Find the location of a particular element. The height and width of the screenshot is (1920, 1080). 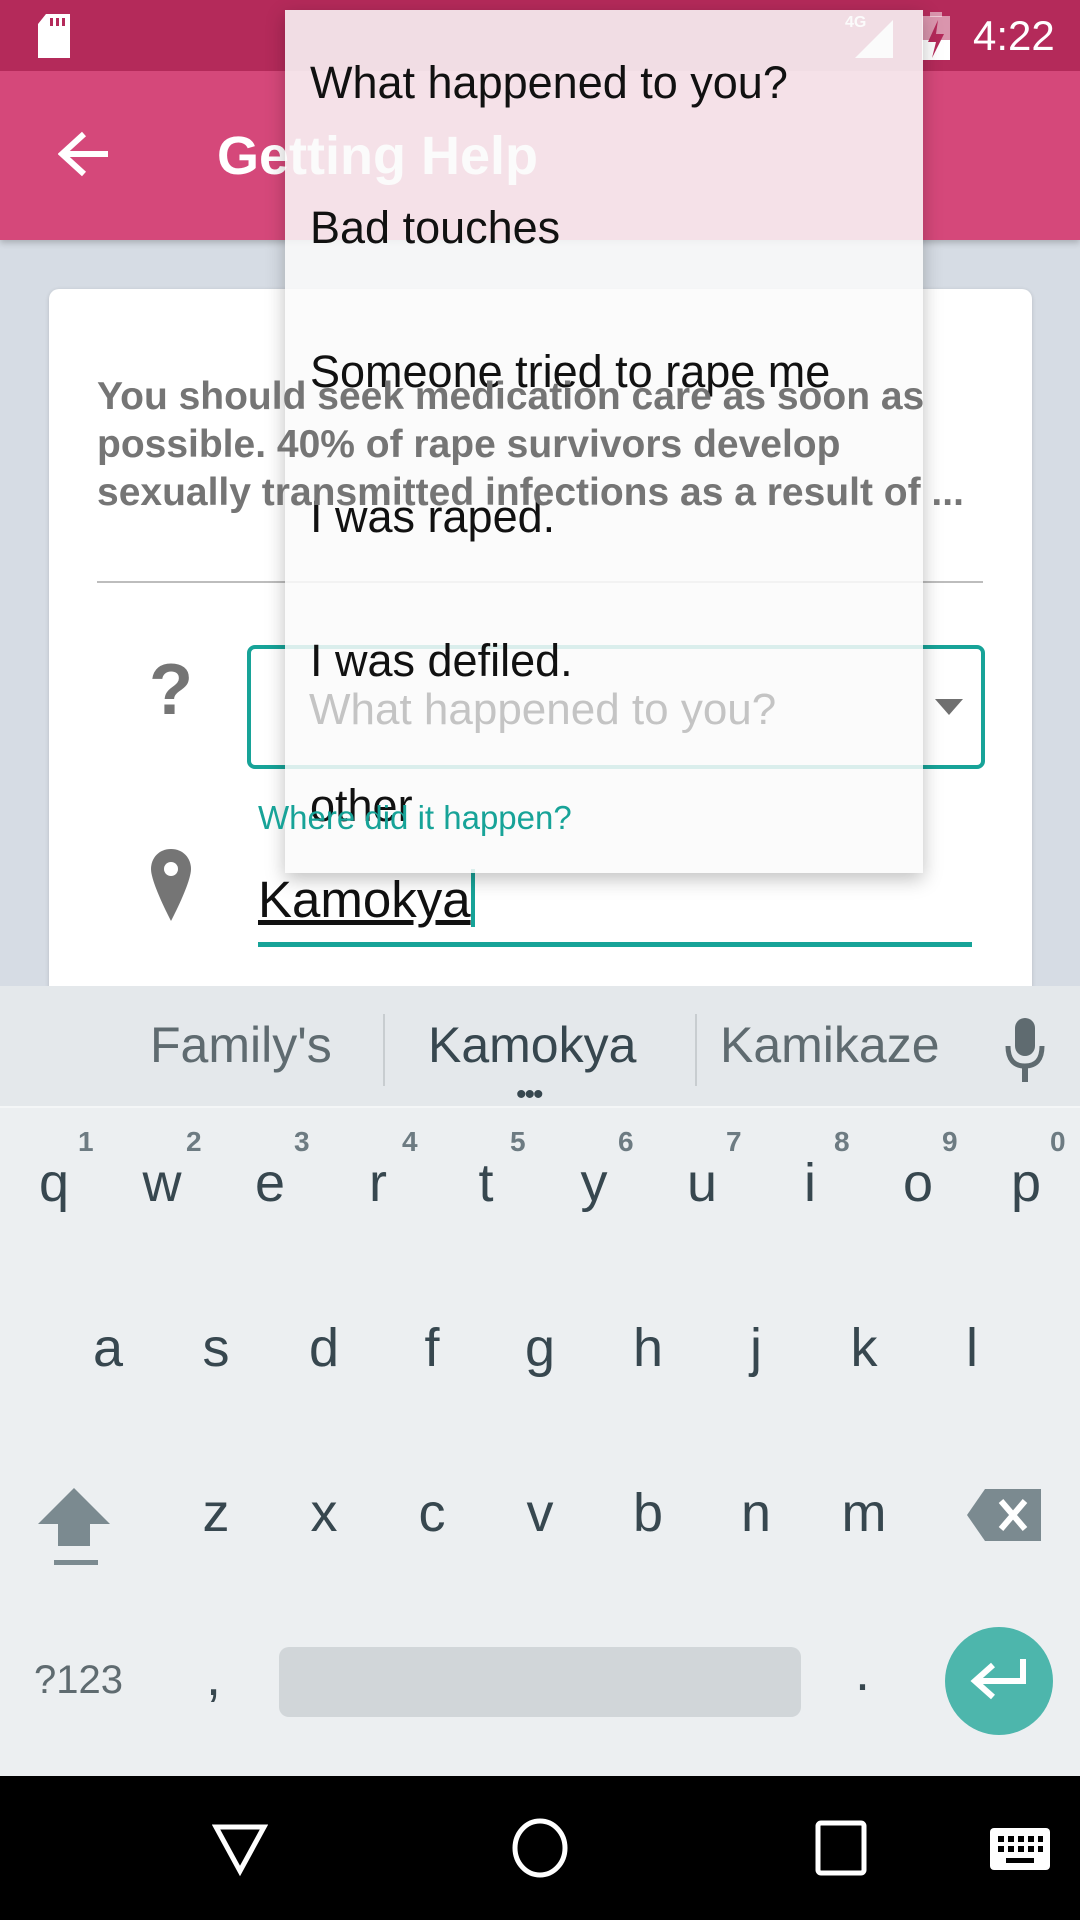

period-key: . is located at coordinates (862, 1672).